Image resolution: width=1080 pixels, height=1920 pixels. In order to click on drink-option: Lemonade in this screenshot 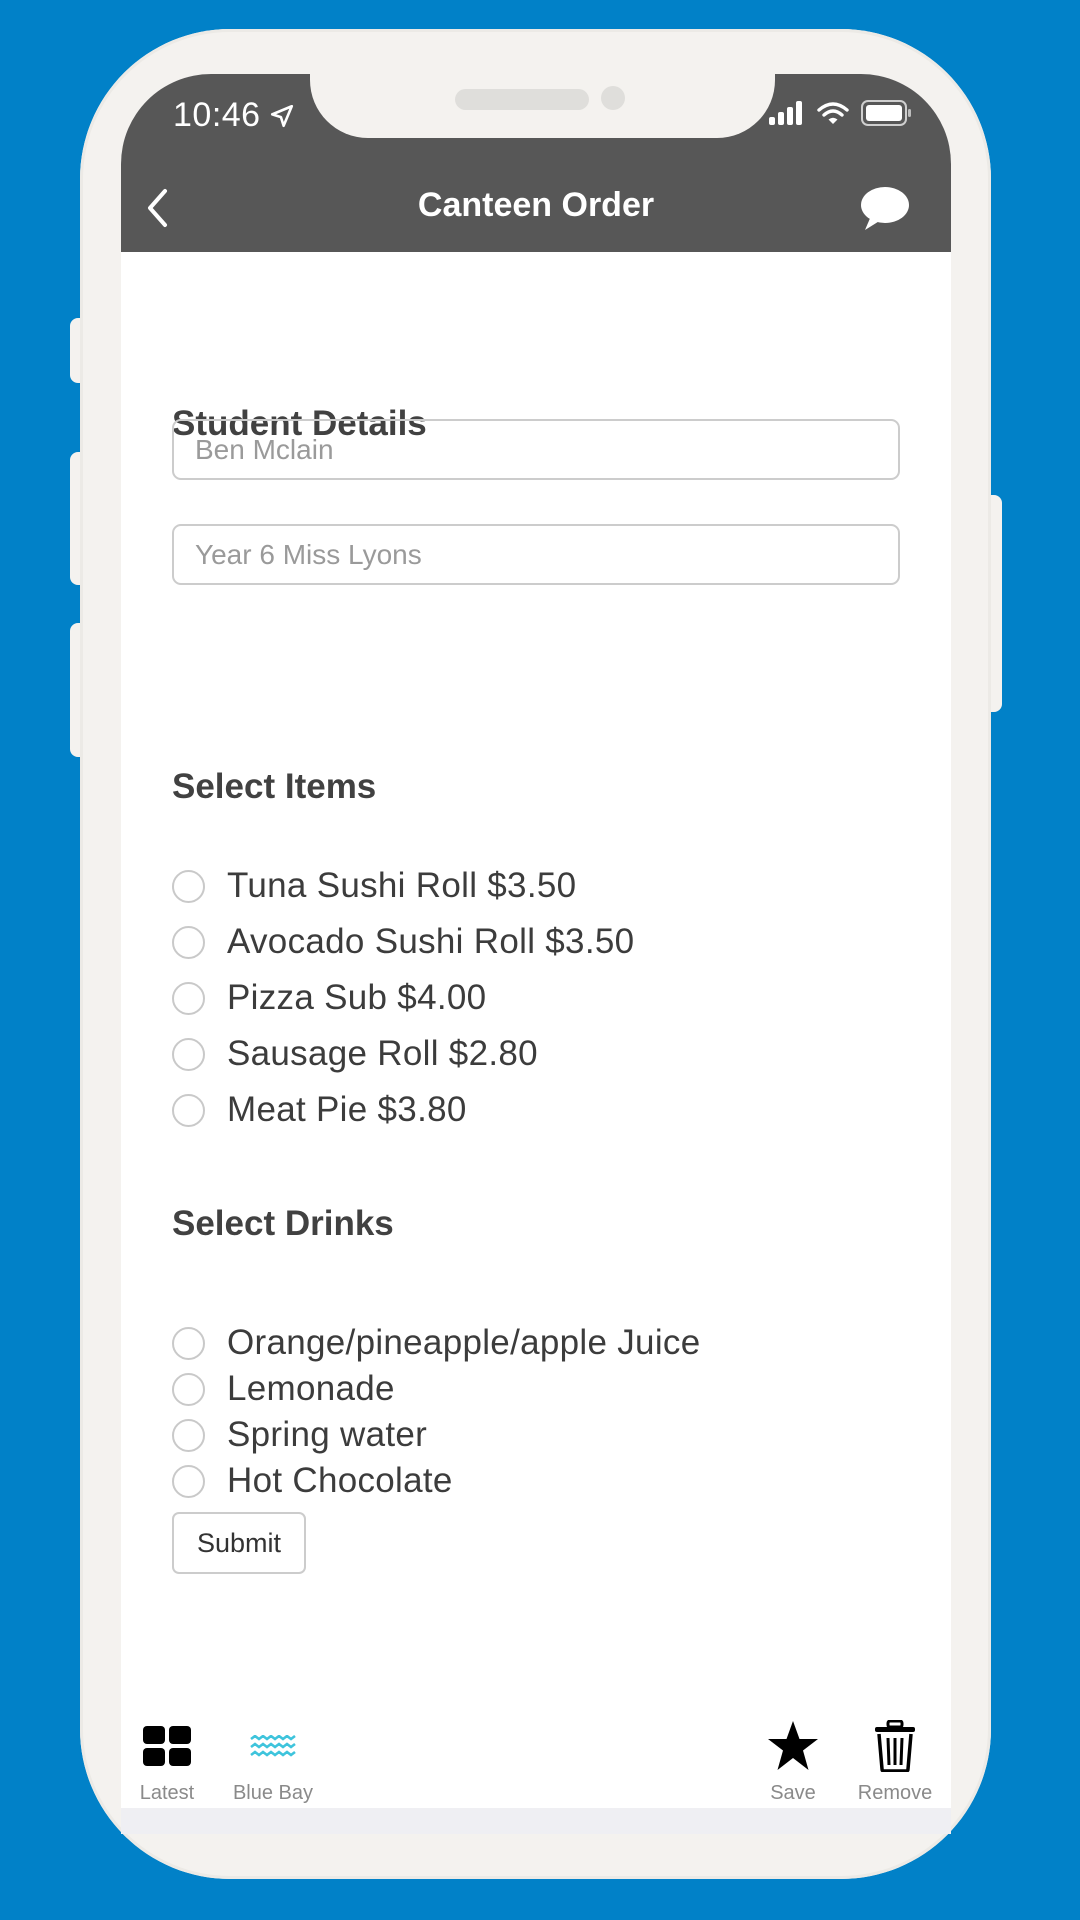, I will do `click(436, 1389)`.